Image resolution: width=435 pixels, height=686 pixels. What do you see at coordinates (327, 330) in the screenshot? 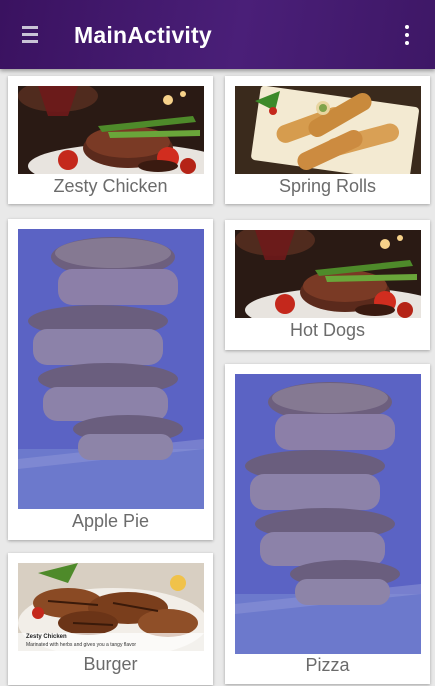
I see `grid-item-label: Hot Dogs` at bounding box center [327, 330].